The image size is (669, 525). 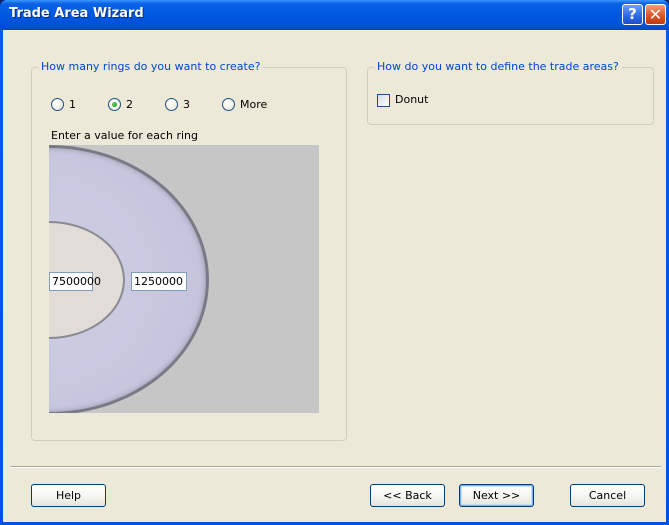 What do you see at coordinates (655, 14) in the screenshot?
I see `close-icon: ✕` at bounding box center [655, 14].